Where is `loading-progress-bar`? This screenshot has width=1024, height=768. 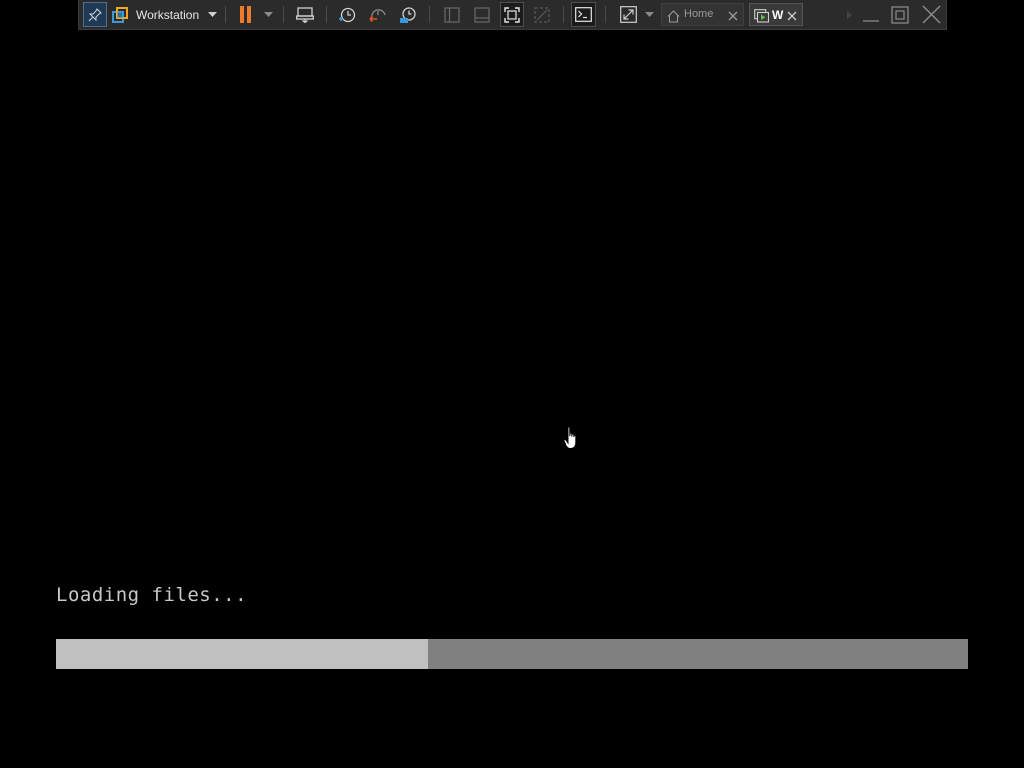 loading-progress-bar is located at coordinates (512, 654).